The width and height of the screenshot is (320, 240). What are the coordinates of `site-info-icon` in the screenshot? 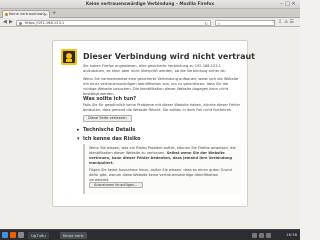 It's located at (20, 23).